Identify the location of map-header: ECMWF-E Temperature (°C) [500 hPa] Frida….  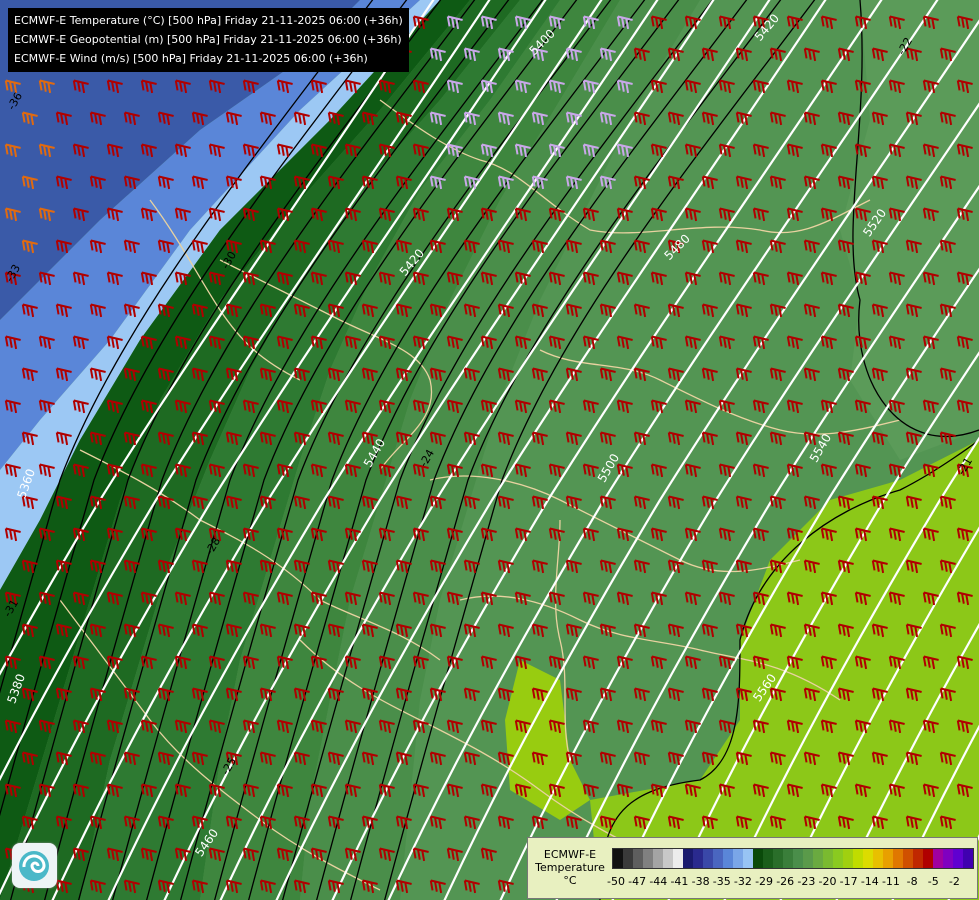
(208, 40).